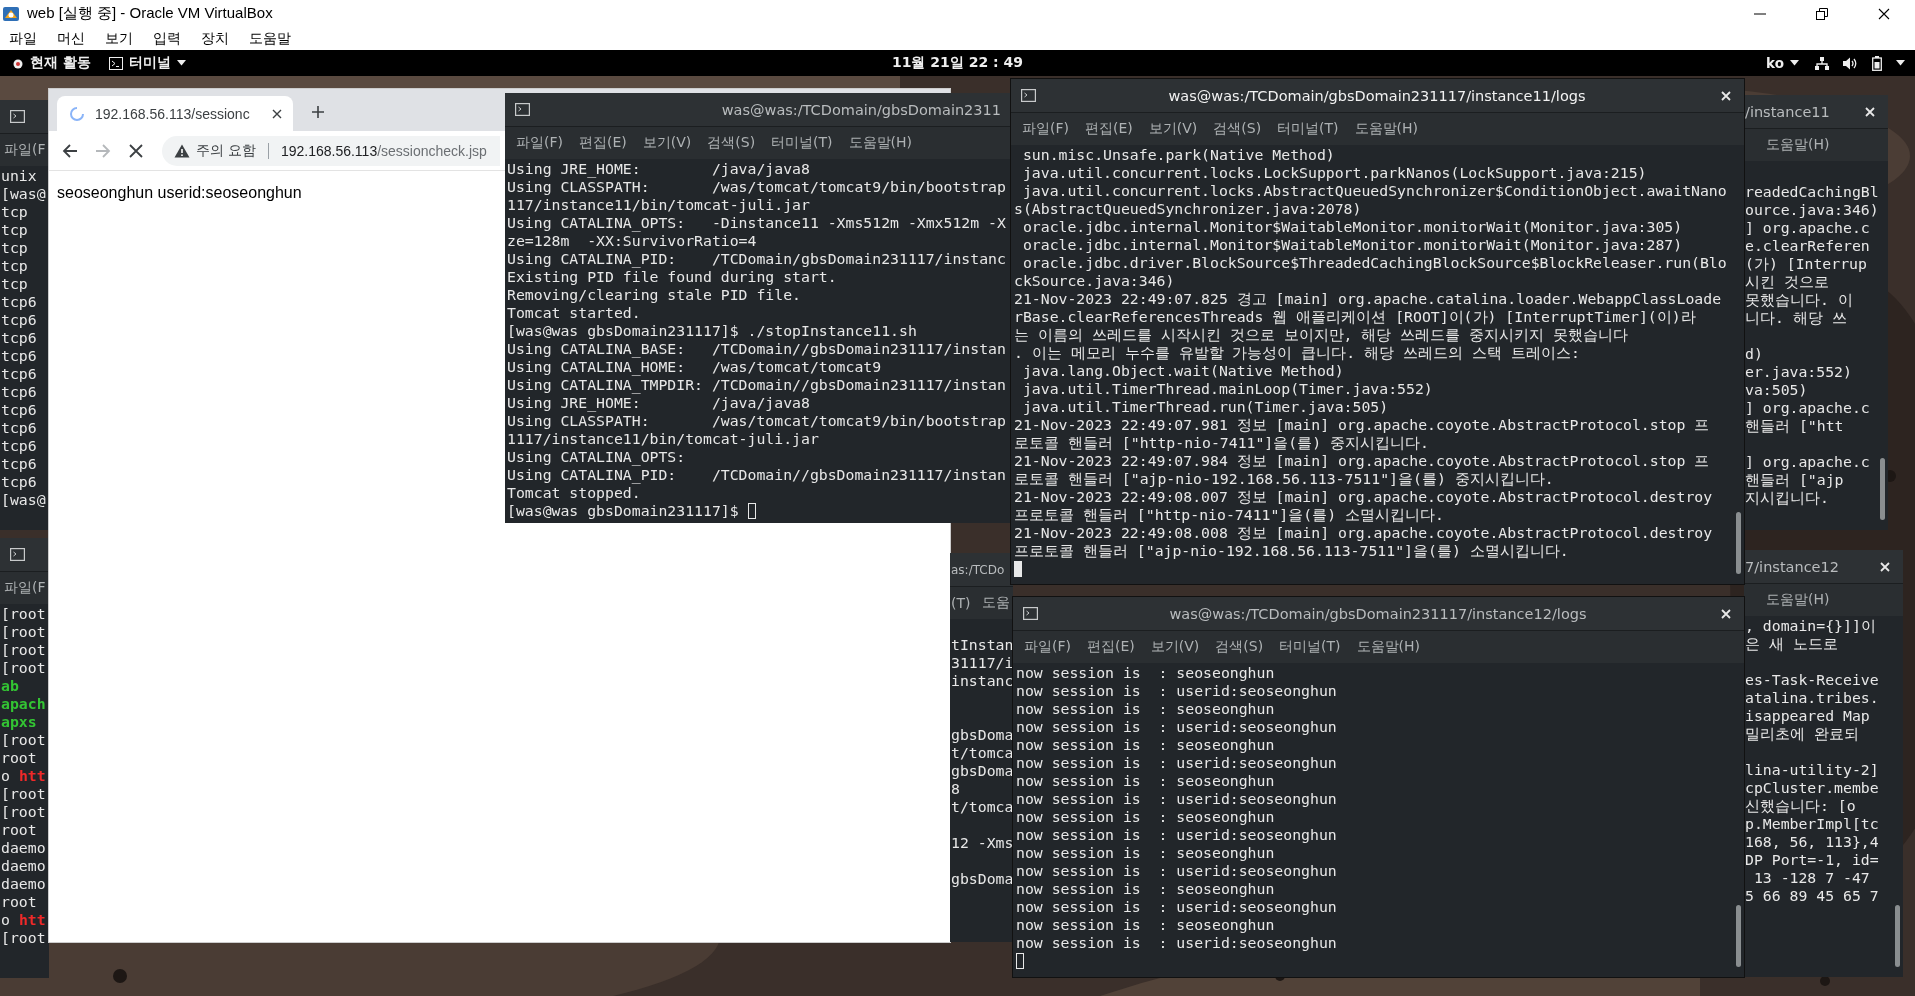 This screenshot has width=1915, height=996. I want to click on menu-item: 파일, so click(23, 38).